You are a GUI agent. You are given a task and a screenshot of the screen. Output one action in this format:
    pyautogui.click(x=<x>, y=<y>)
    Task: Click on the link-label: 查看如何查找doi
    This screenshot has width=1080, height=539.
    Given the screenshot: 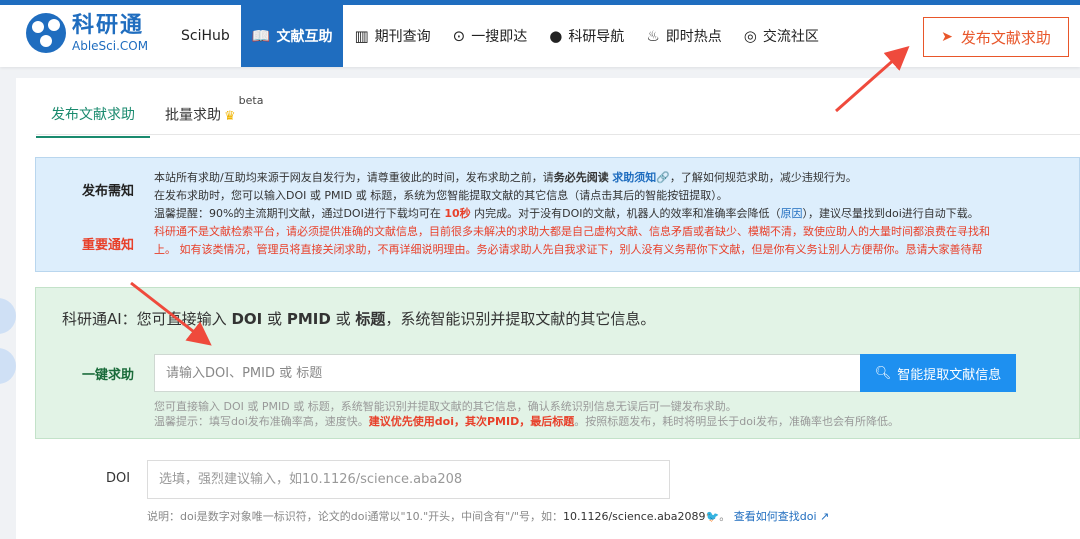 What is the action you would take?
    pyautogui.click(x=775, y=516)
    